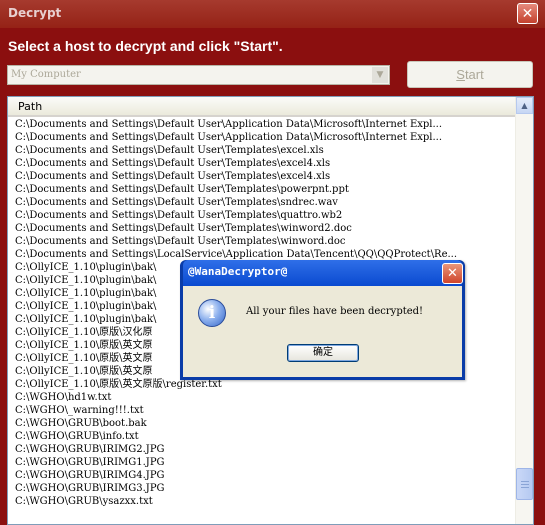 This screenshot has height=525, width=545. What do you see at coordinates (46, 74) in the screenshot?
I see `host-select-value: My Computer` at bounding box center [46, 74].